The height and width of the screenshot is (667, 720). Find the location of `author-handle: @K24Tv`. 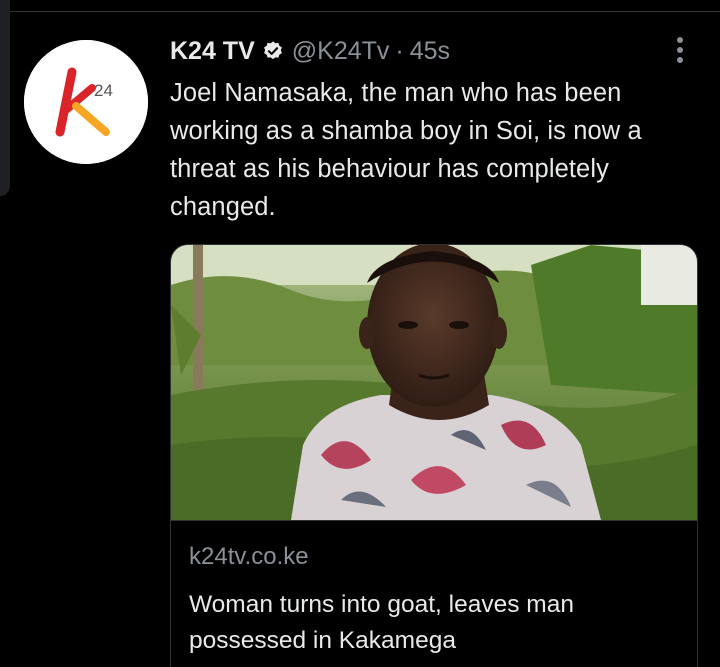

author-handle: @K24Tv is located at coordinates (341, 51).